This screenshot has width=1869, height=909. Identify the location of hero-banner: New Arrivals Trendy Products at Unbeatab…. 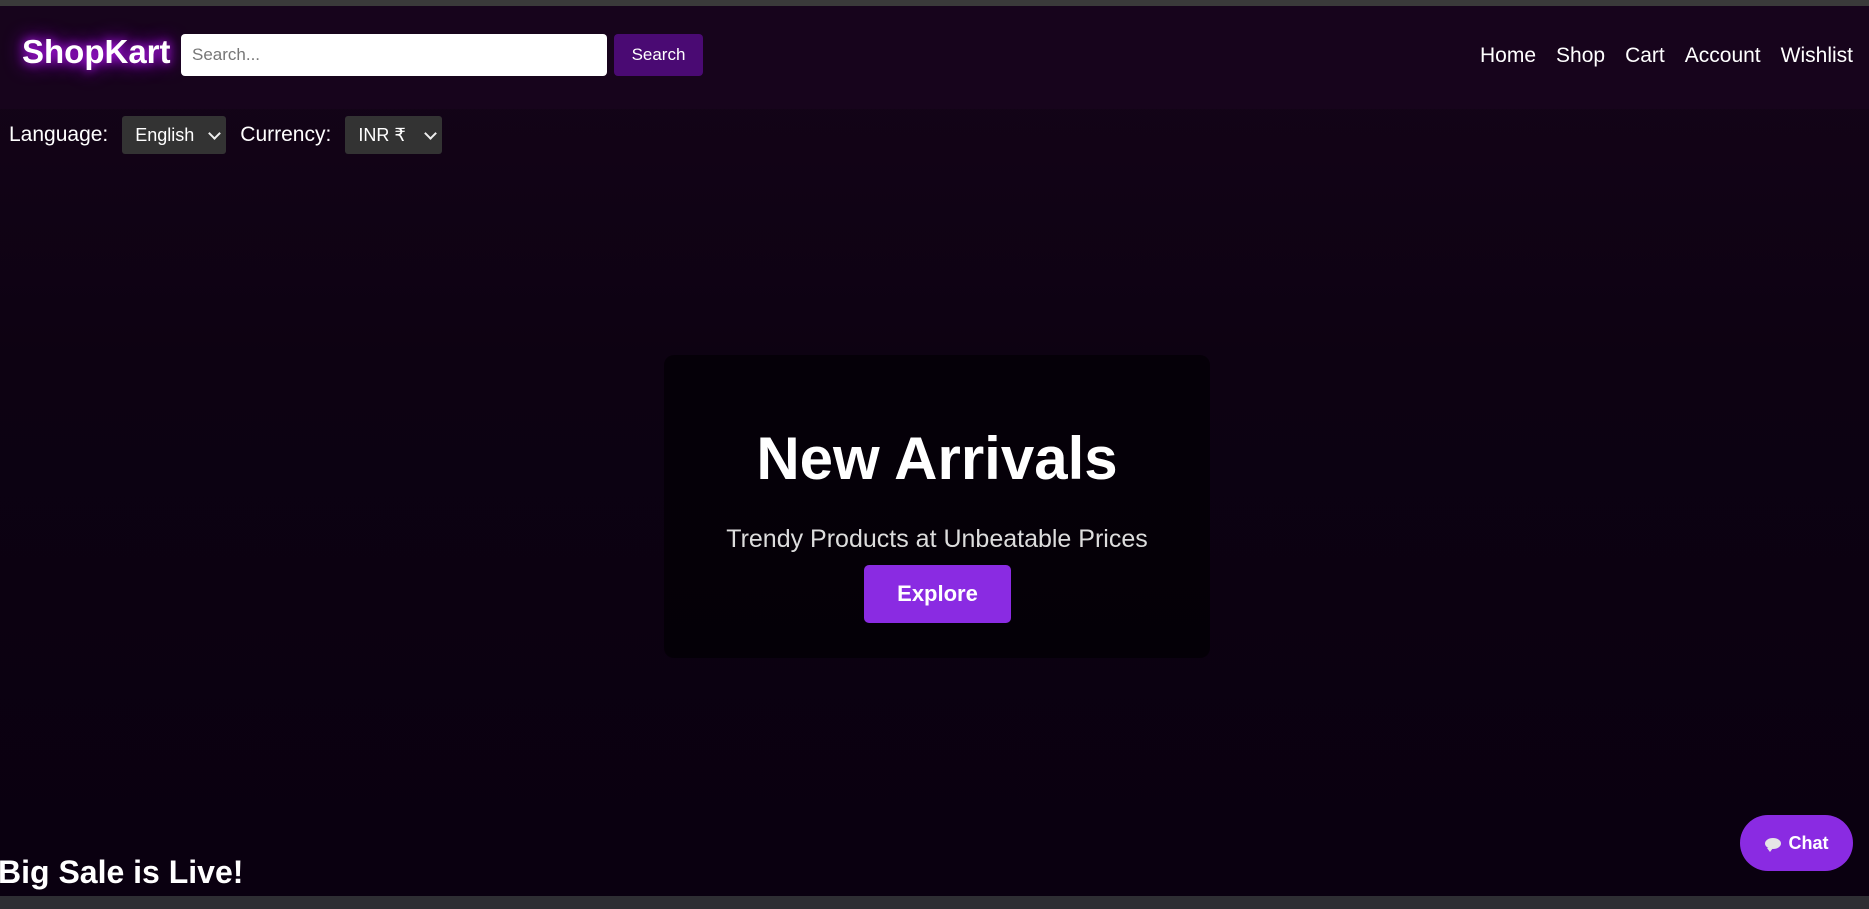
(937, 506).